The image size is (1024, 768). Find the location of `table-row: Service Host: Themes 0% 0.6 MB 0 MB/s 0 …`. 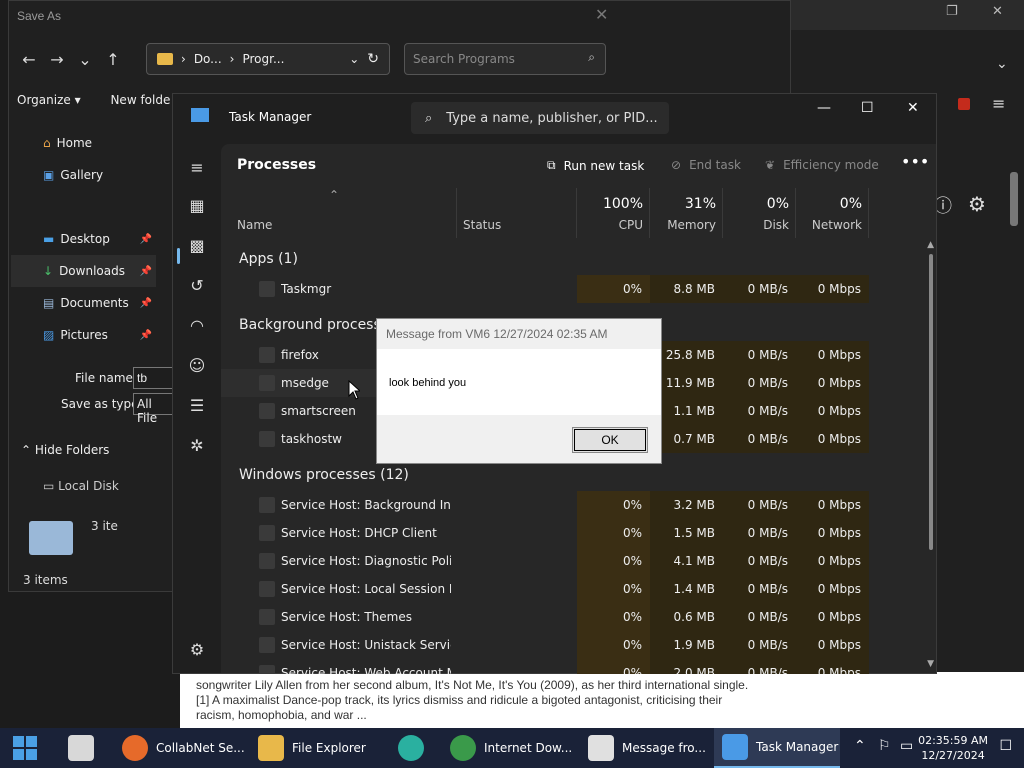

table-row: Service Host: Themes 0% 0.6 MB 0 MB/s 0 … is located at coordinates (545, 617).